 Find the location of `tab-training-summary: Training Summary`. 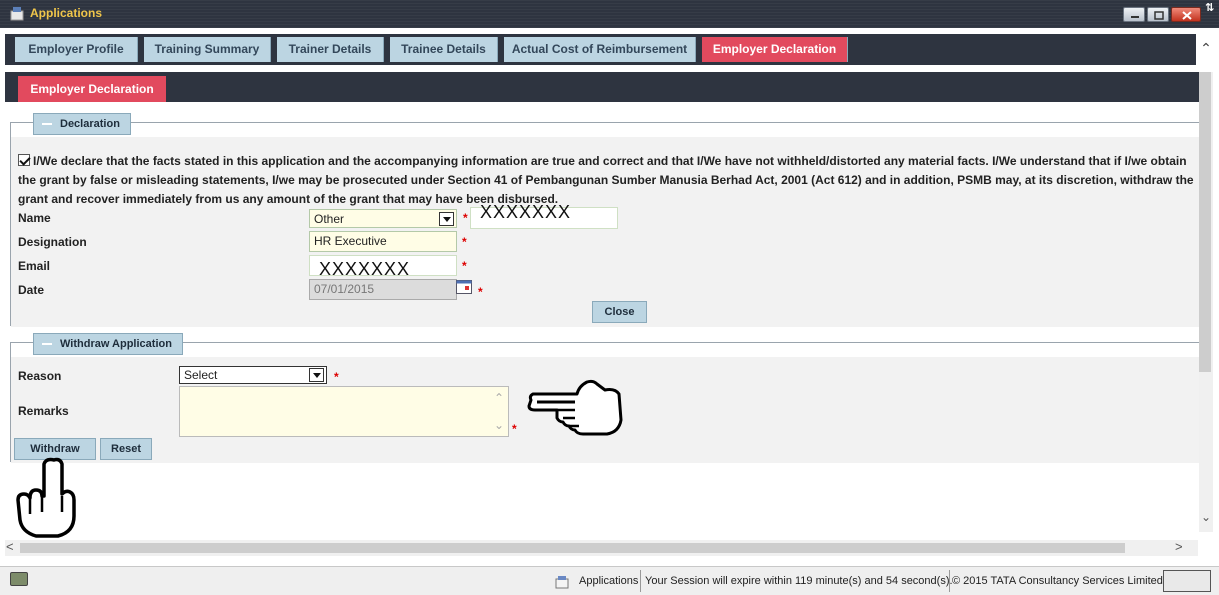

tab-training-summary: Training Summary is located at coordinates (207, 49).